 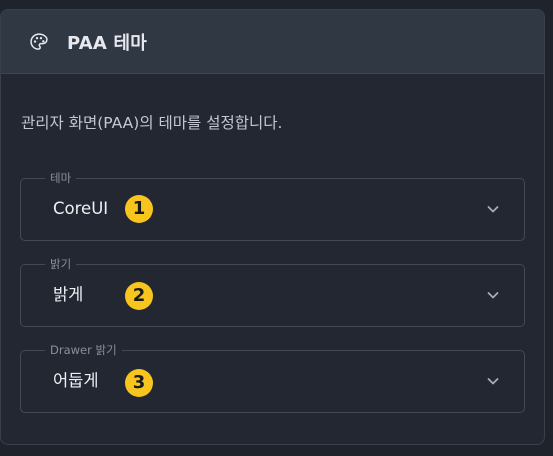 What do you see at coordinates (83, 350) in the screenshot?
I see `drawer-brightness-select-label: Drawer 밝기` at bounding box center [83, 350].